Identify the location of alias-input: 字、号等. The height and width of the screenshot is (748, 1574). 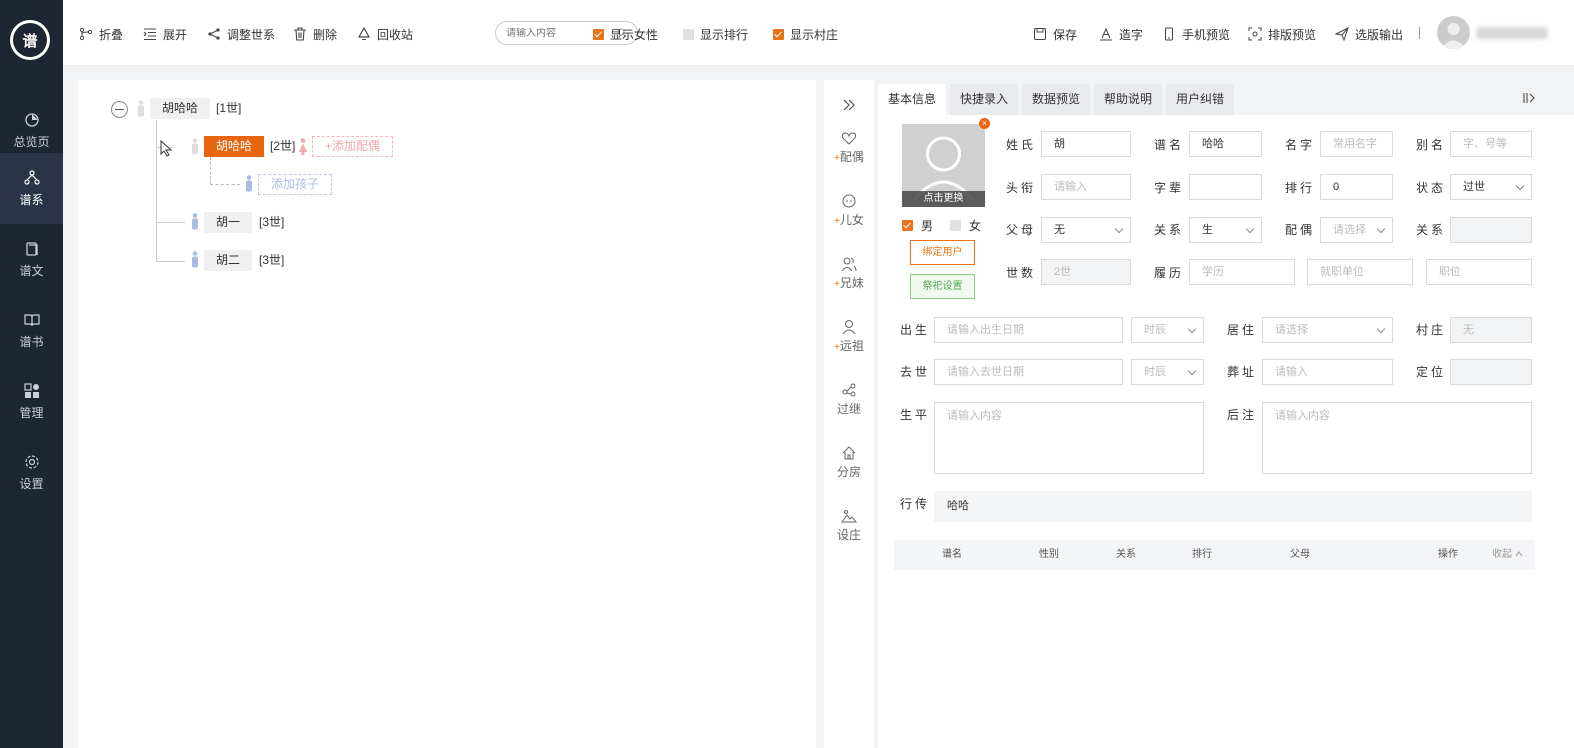
(1491, 144).